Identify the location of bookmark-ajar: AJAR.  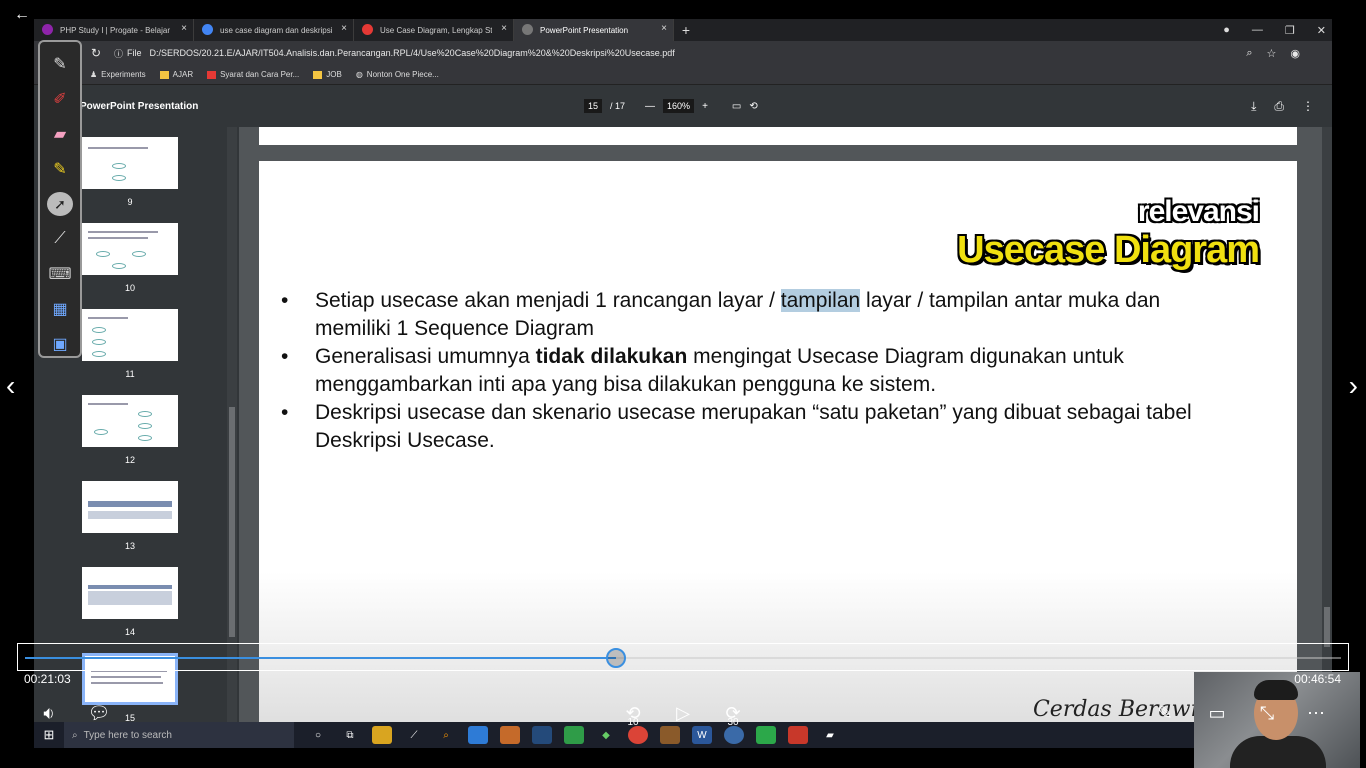
(176, 74).